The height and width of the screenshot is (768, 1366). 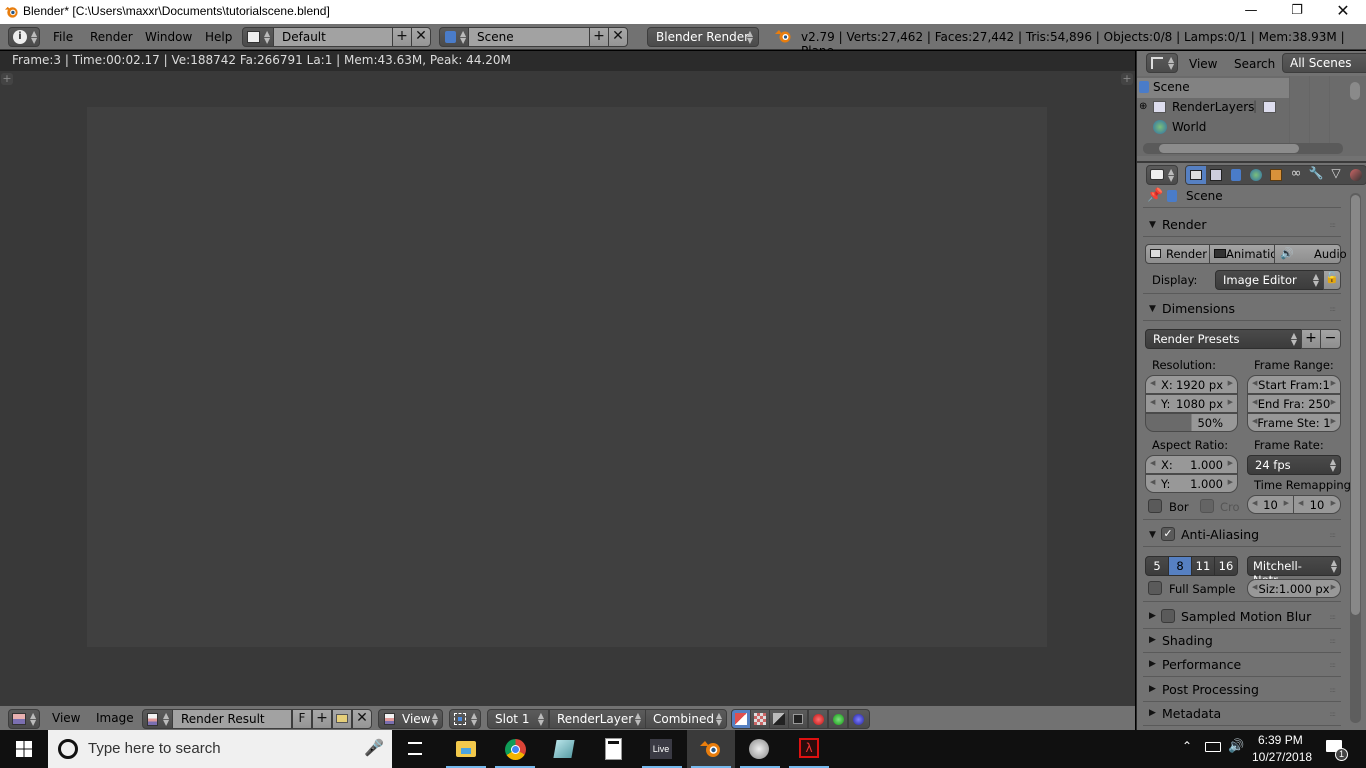 I want to click on start-frame-field: ◀ Start Fram:1 ▶, so click(x=1294, y=384).